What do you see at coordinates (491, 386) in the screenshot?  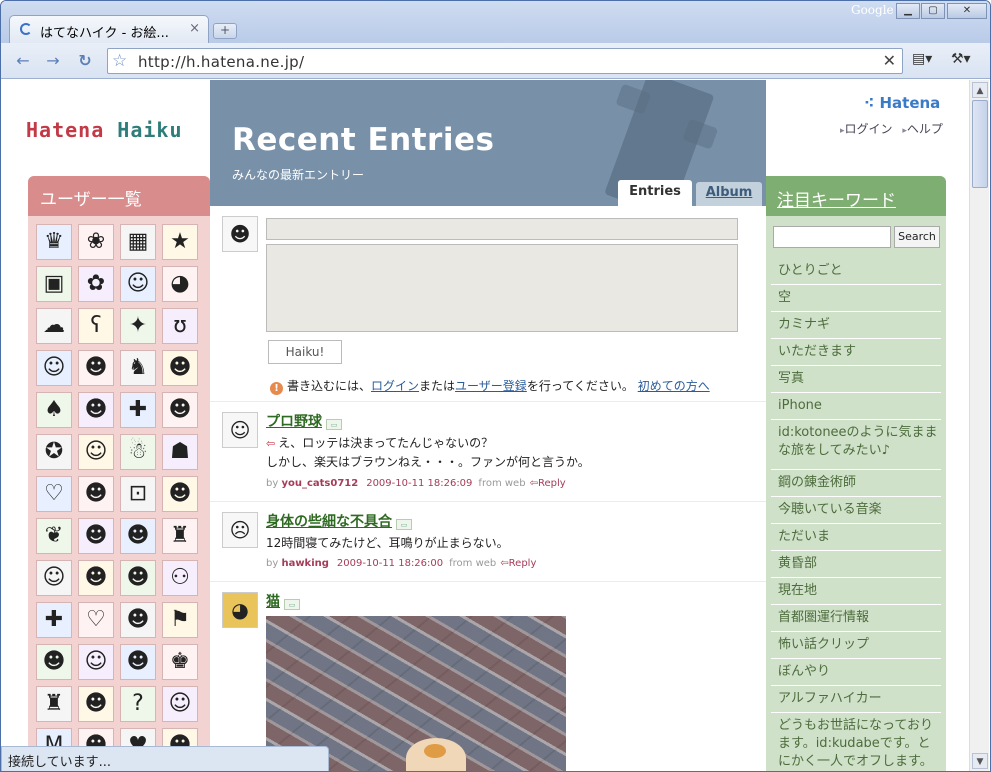 I see `register-link: ユーザー登録` at bounding box center [491, 386].